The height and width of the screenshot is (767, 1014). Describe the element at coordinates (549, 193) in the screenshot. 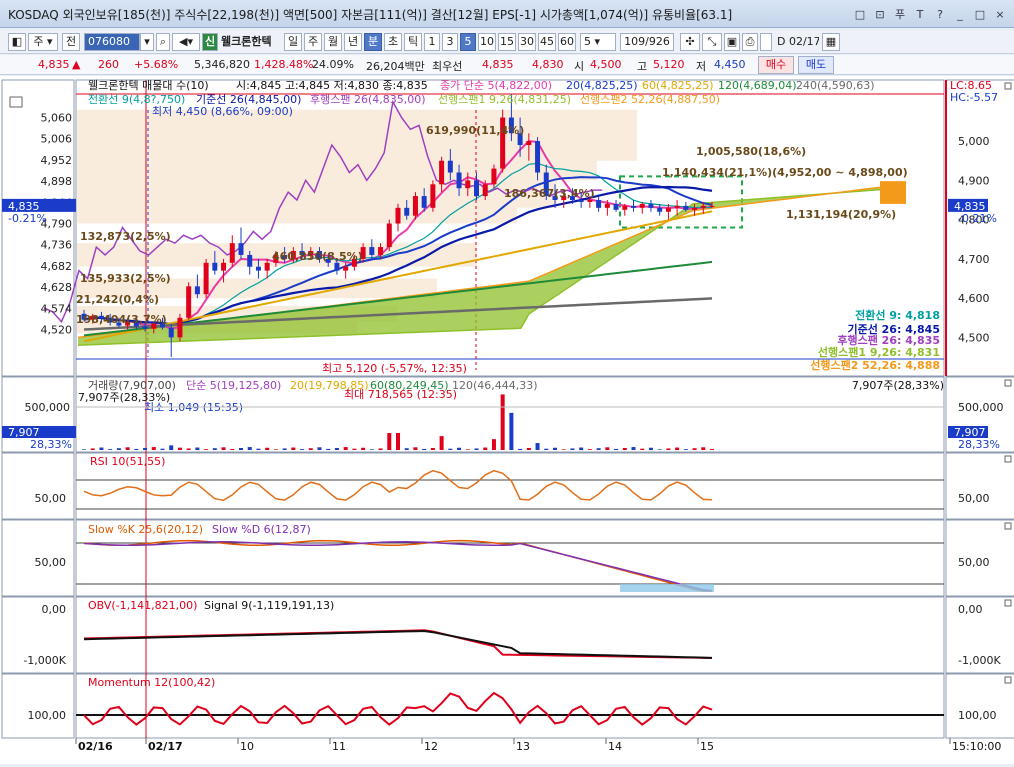

I see `vp-label-4: 186,367(3,4%)` at that location.